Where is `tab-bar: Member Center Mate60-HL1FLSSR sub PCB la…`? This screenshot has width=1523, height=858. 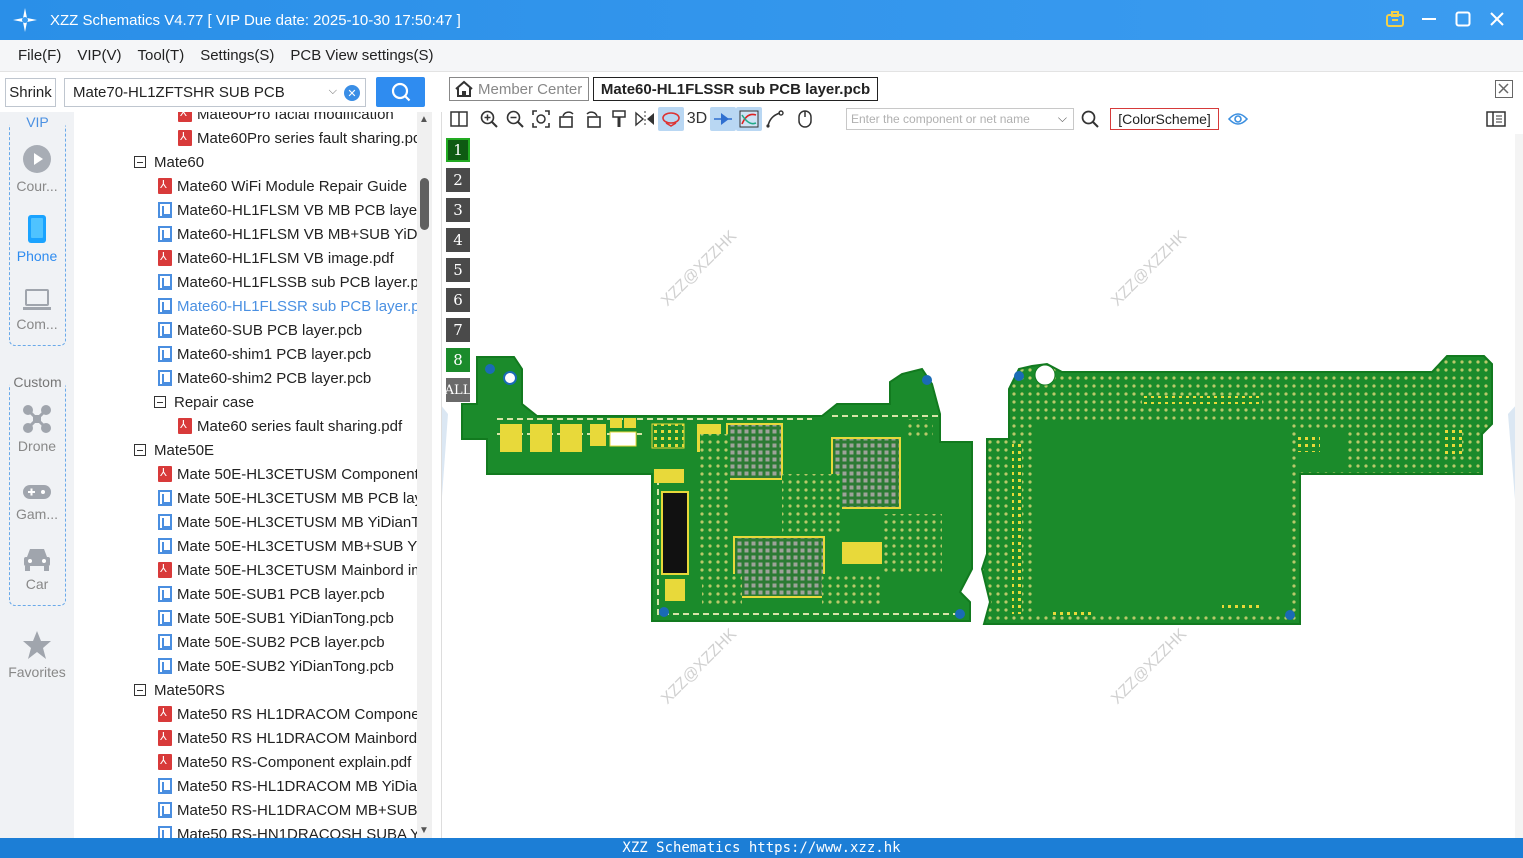 tab-bar: Member Center Mate60-HL1FLSSR sub PCB la… is located at coordinates (982, 88).